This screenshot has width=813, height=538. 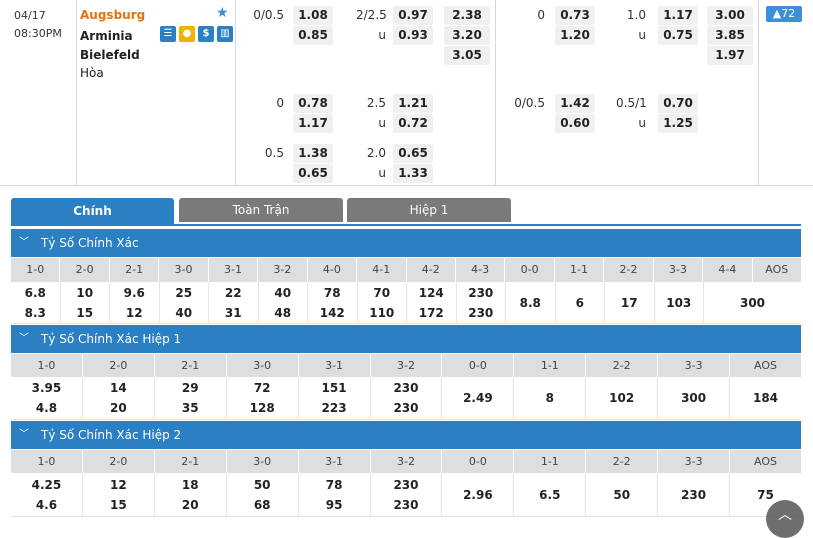 What do you see at coordinates (47, 494) in the screenshot?
I see `score-odds-cell: 4.25 4.6` at bounding box center [47, 494].